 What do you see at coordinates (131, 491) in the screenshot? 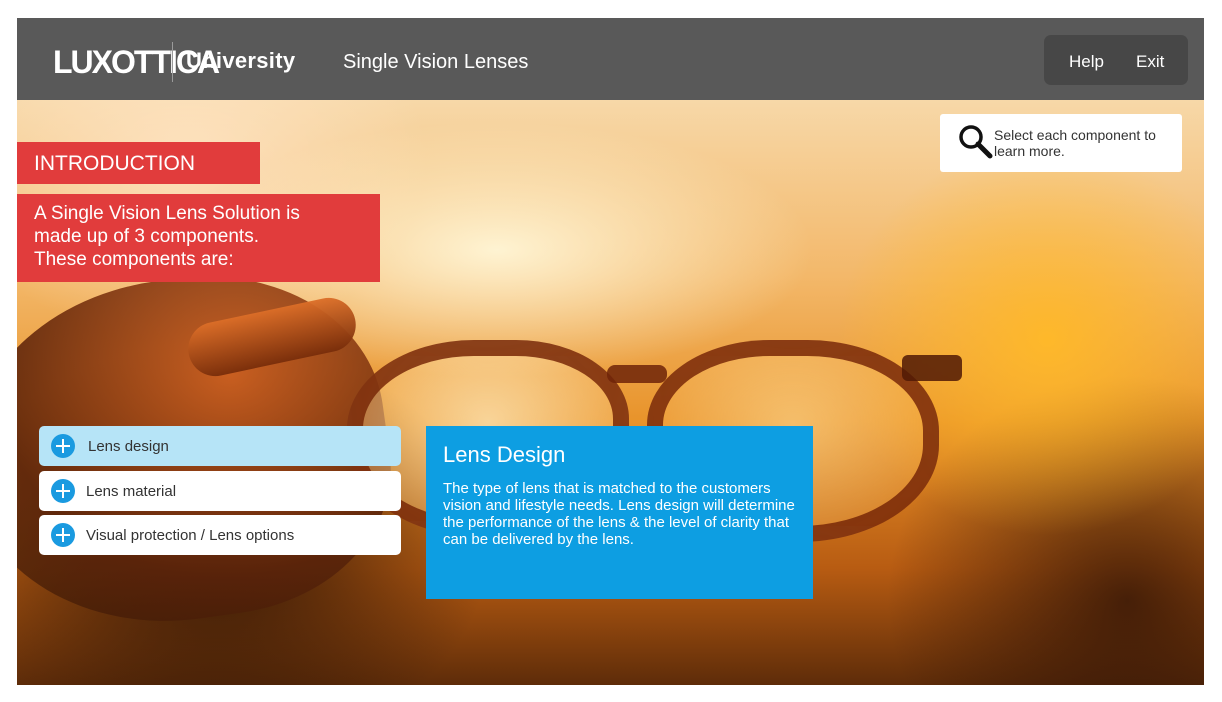
I see `component-label: Lens material` at bounding box center [131, 491].